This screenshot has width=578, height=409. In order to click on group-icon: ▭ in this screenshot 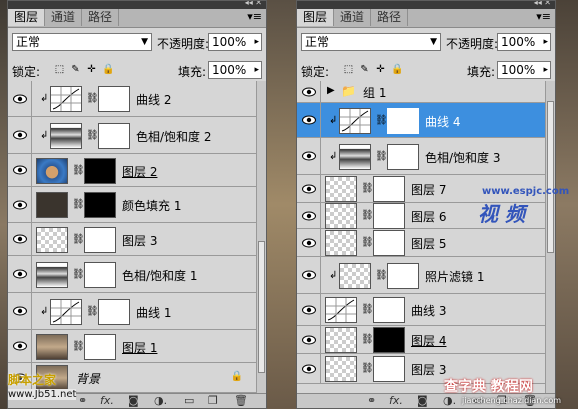, I will do `click(189, 401)`.